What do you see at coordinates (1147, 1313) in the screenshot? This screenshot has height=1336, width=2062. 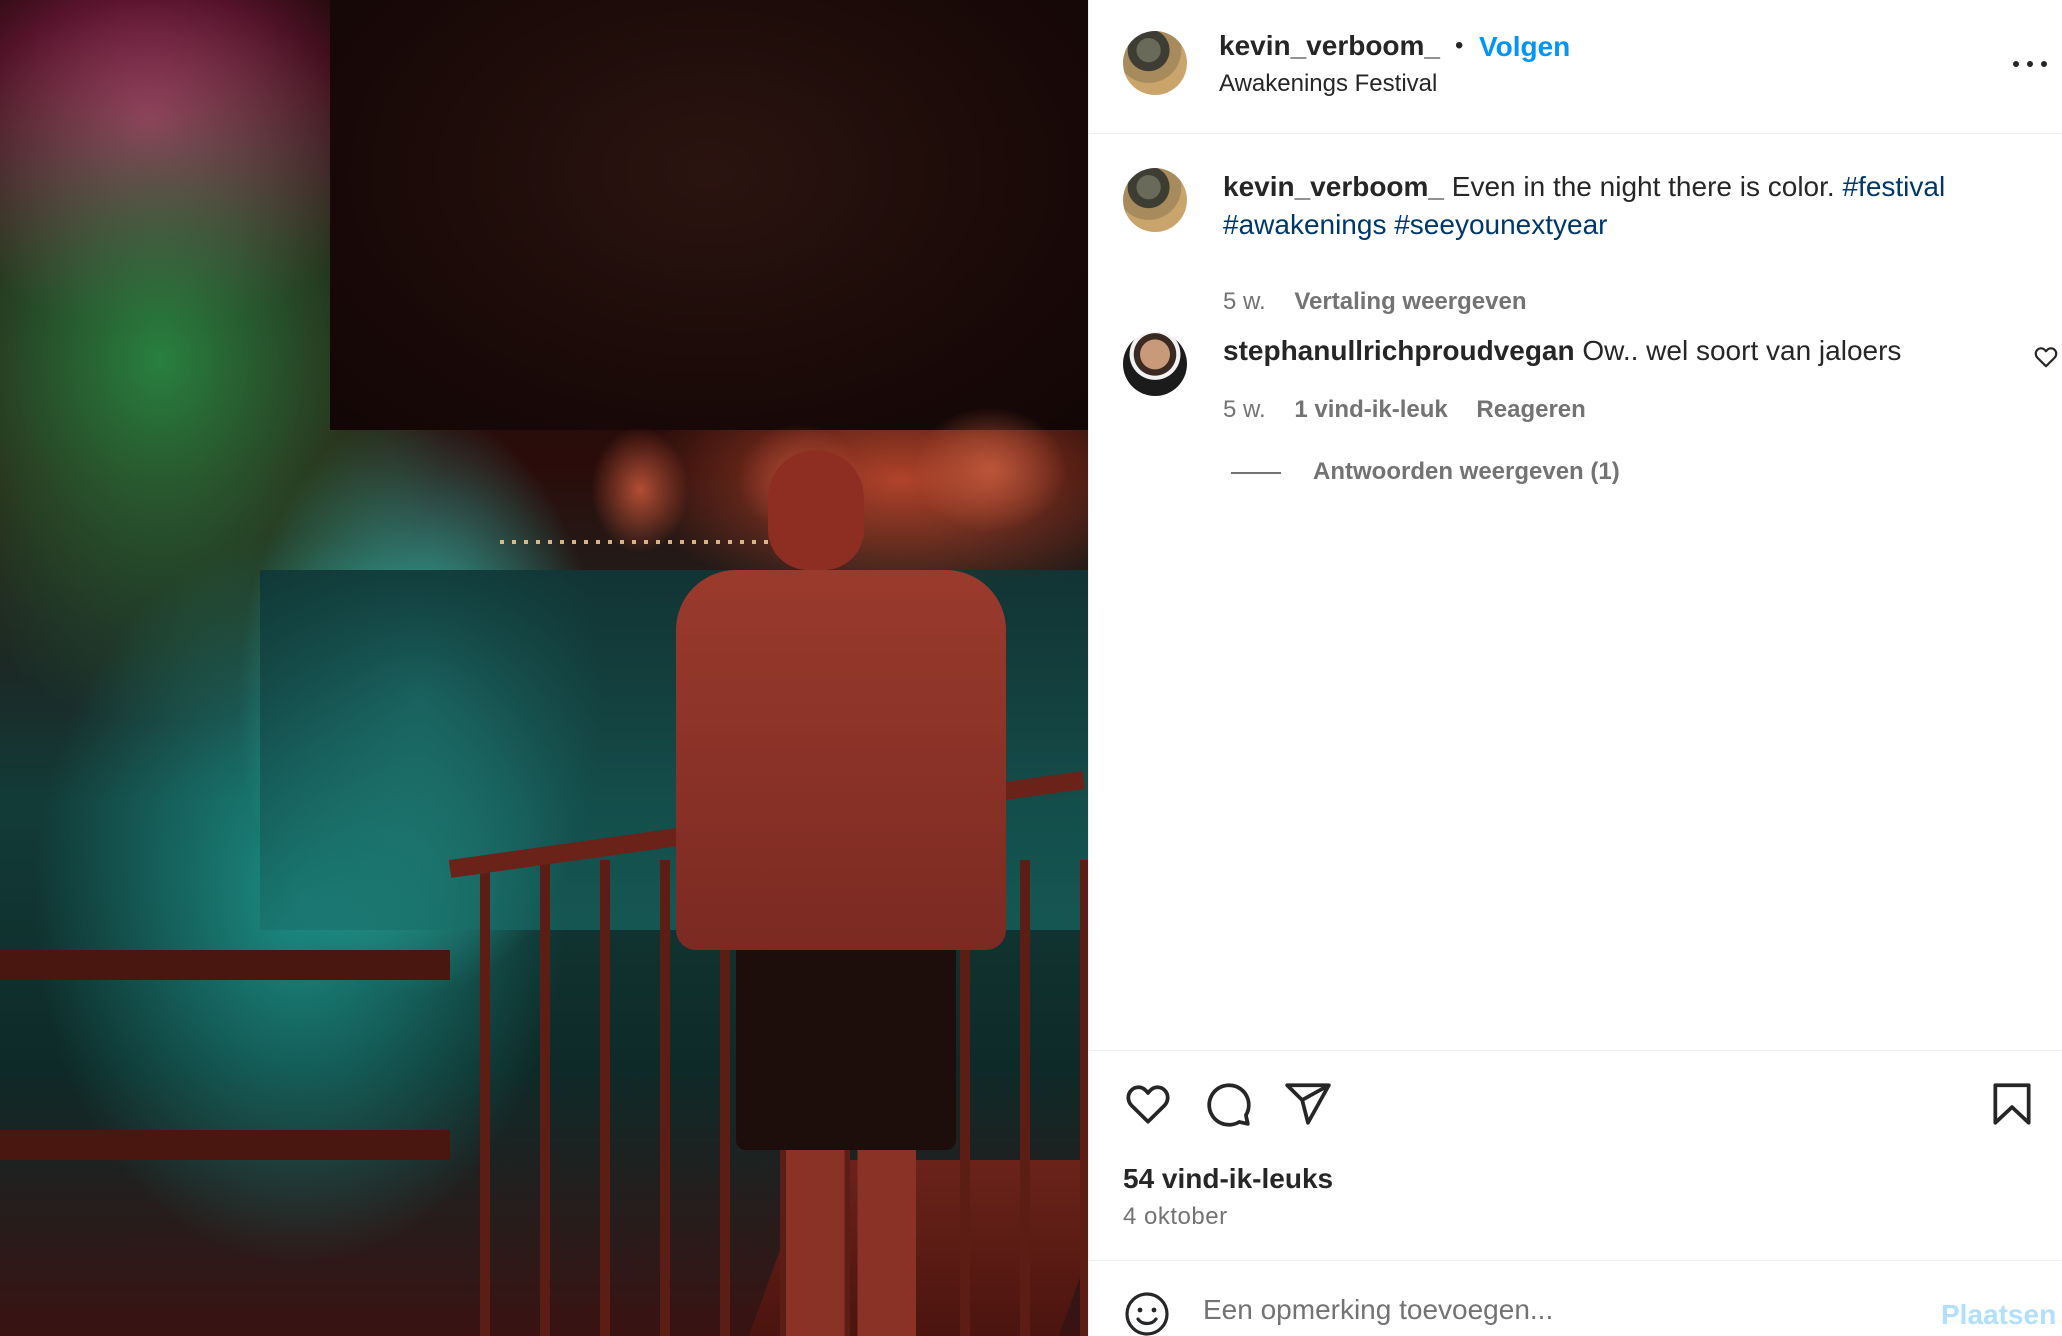 I see `emoji-icon` at bounding box center [1147, 1313].